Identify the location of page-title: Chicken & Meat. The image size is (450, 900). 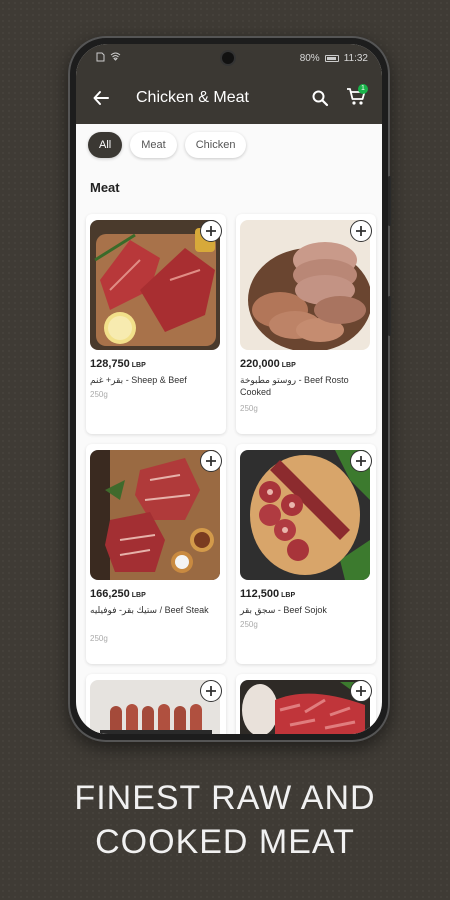
(192, 97).